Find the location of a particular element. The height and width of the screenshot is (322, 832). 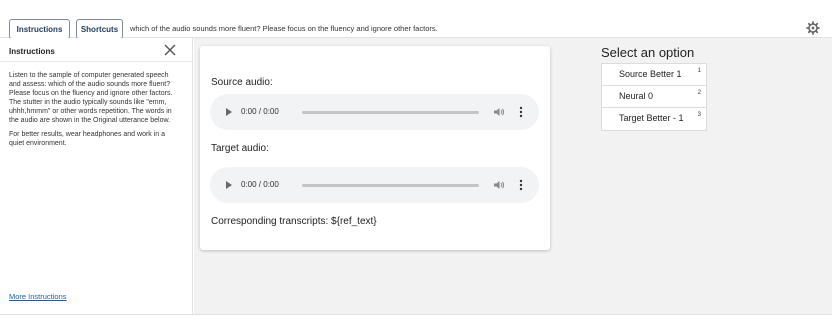

target-audio-player: 0:00 / 0:00 is located at coordinates (374, 185).